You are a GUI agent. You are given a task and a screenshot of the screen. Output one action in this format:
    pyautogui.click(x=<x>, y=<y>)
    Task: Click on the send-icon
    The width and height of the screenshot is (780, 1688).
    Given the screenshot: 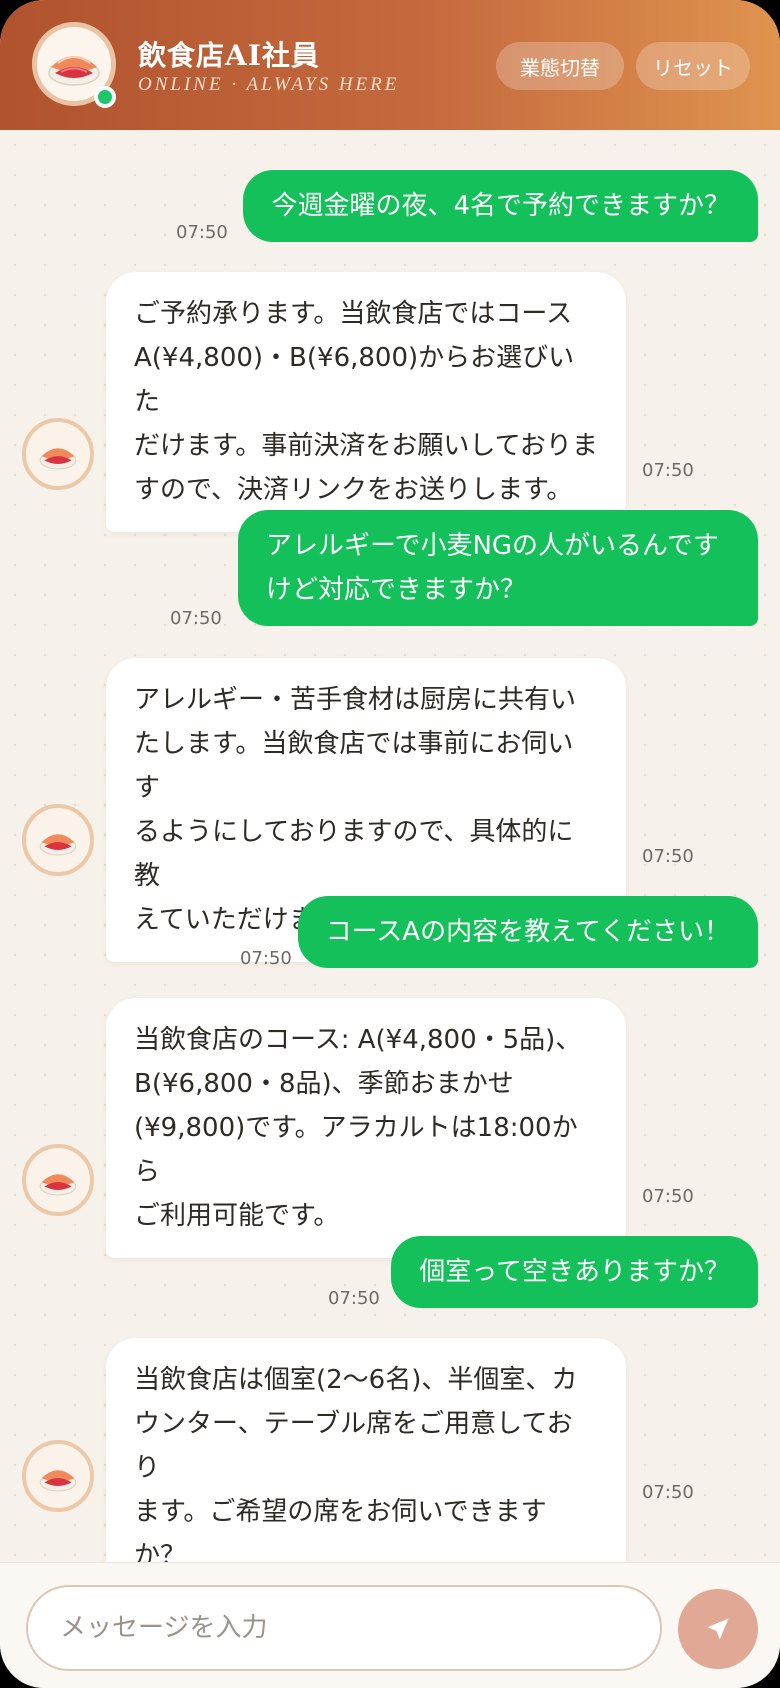 What is the action you would take?
    pyautogui.click(x=718, y=1629)
    